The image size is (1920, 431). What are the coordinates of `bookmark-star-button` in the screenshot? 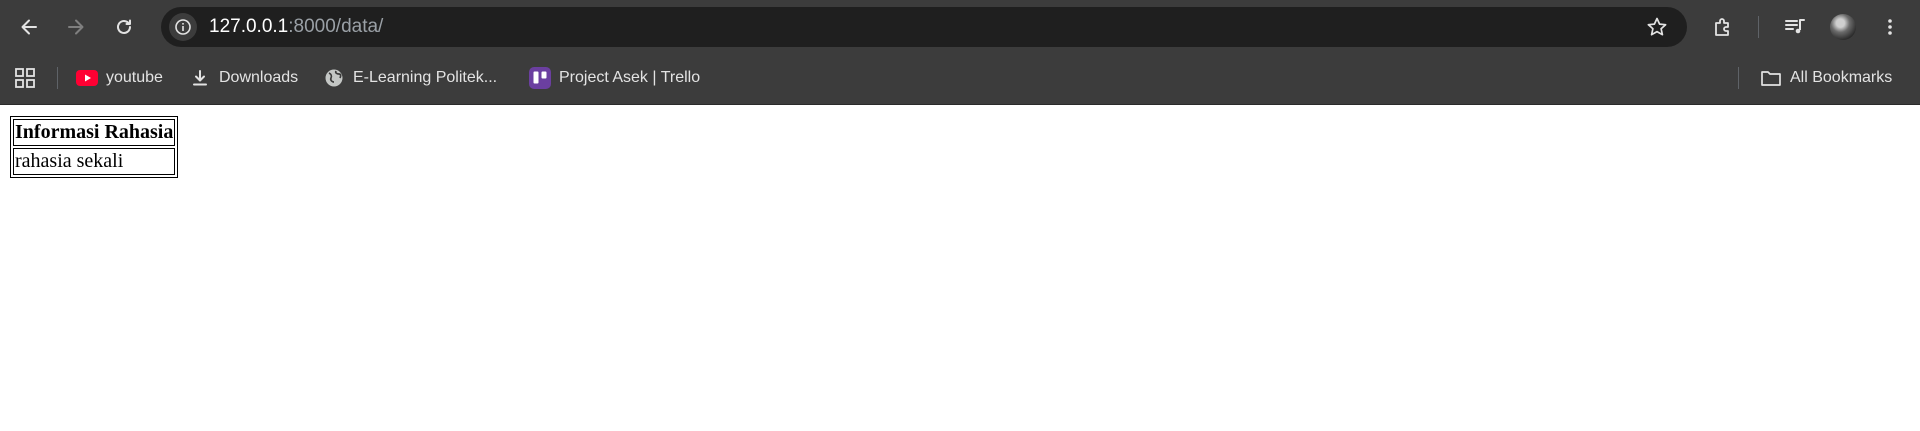 It's located at (1657, 27).